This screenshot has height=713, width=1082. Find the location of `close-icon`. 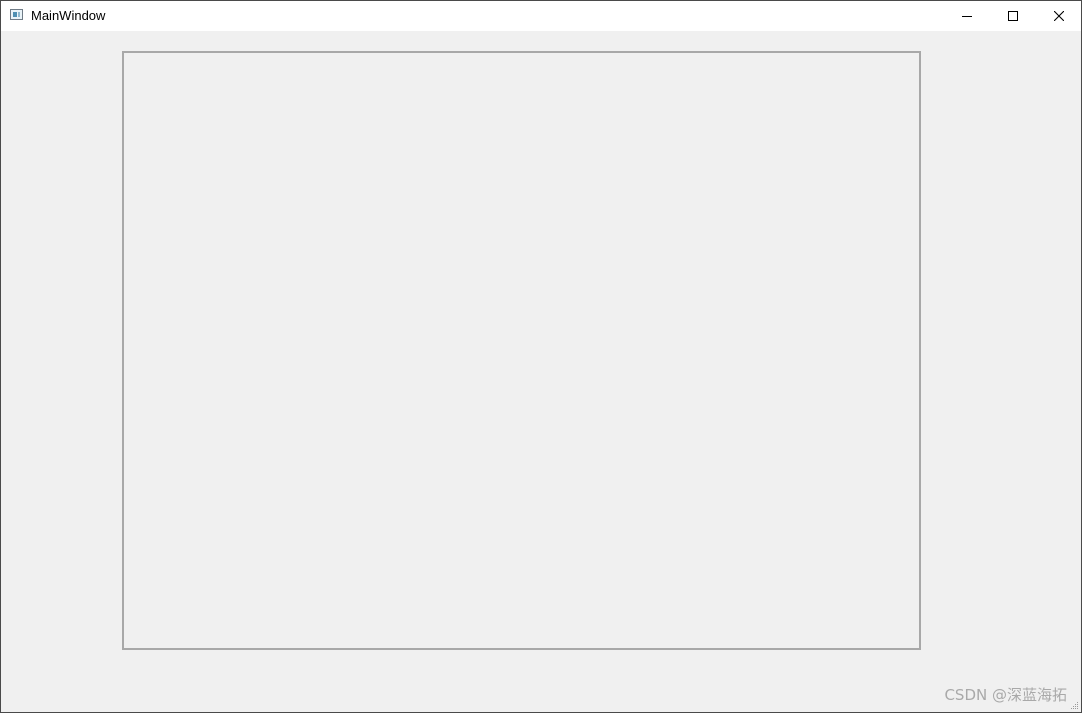

close-icon is located at coordinates (1059, 16).